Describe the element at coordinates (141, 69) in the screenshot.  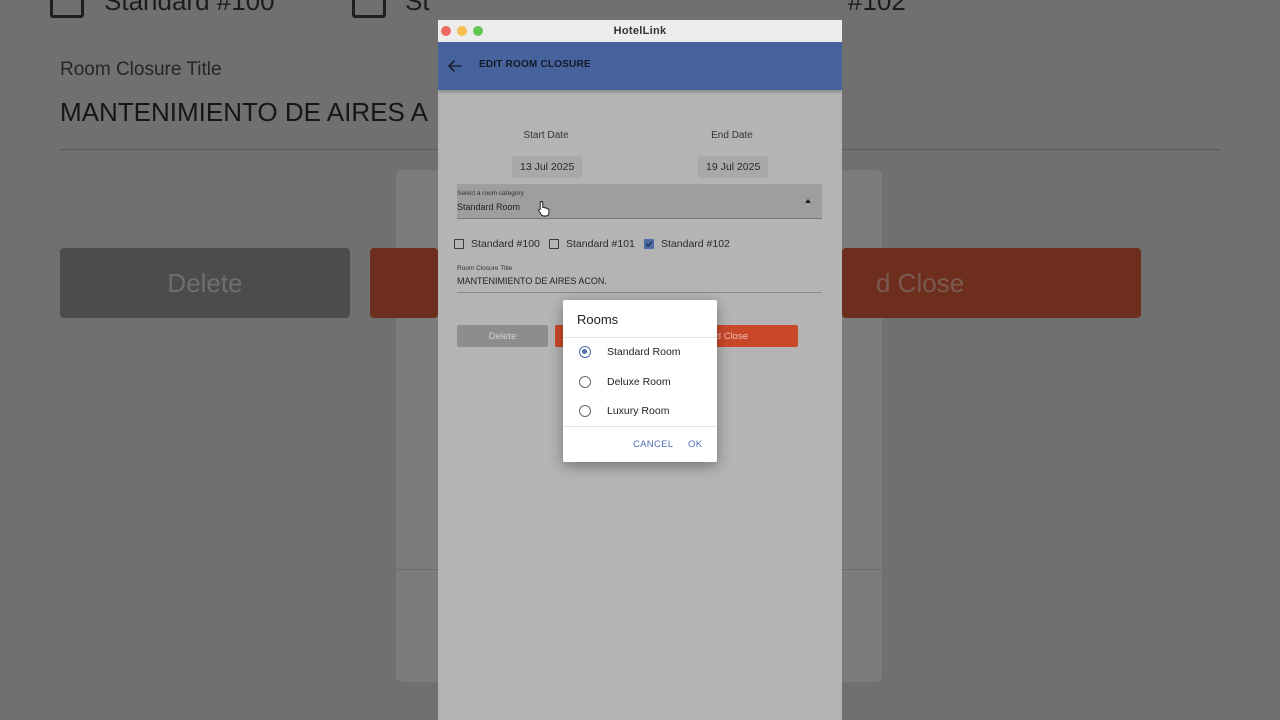
I see `bg-closure-title-label: Room Closure Title` at that location.